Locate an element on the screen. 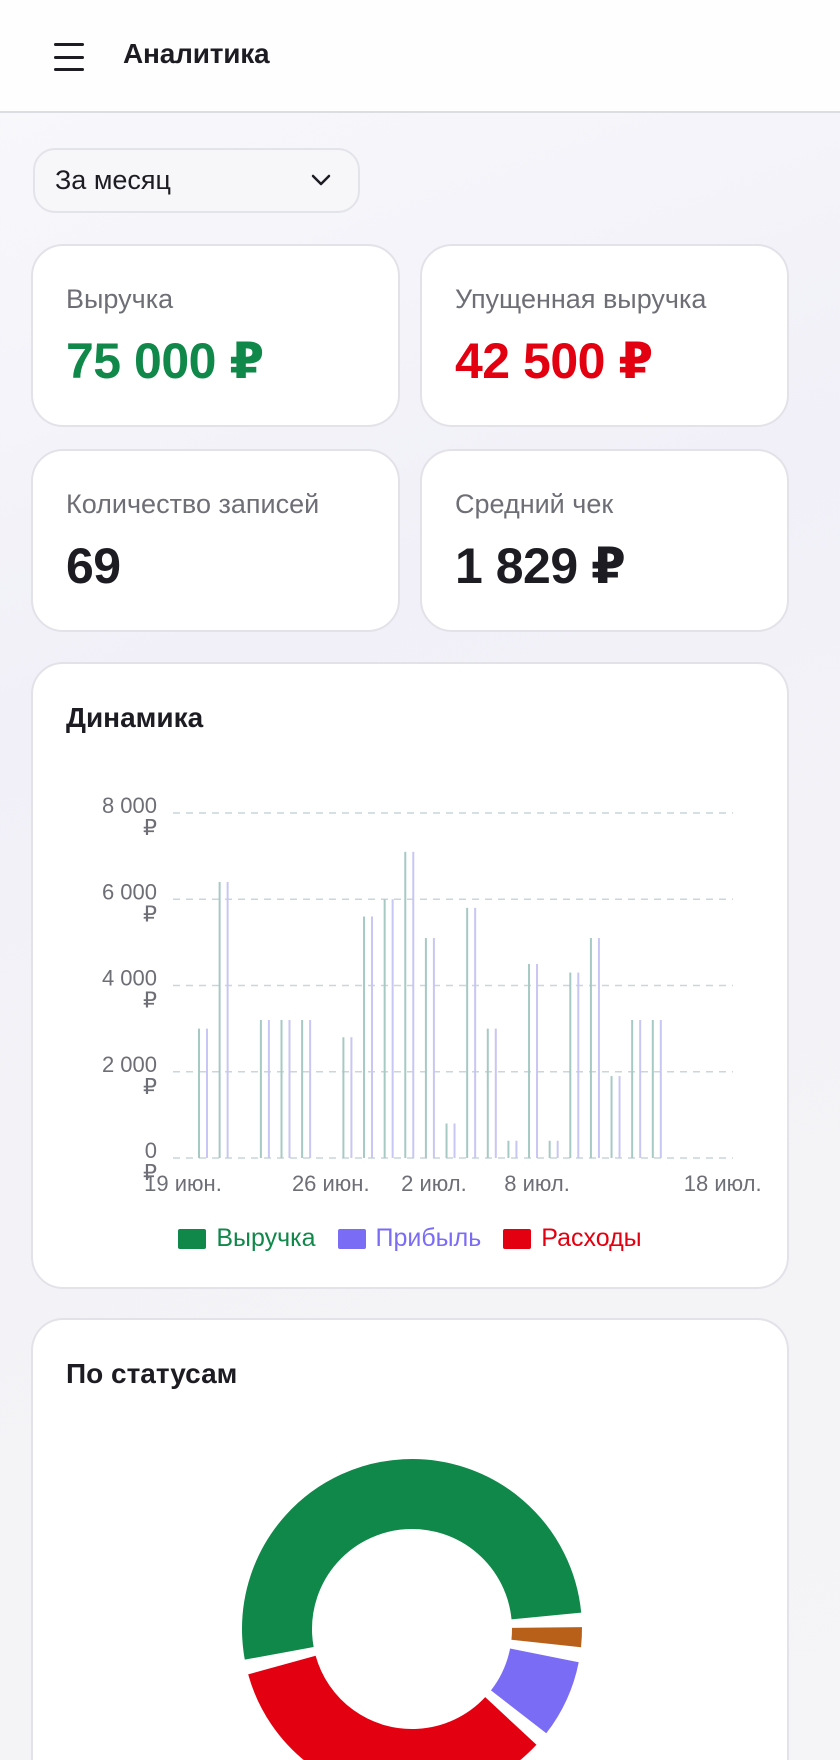 The width and height of the screenshot is (840, 1760). legend-label: Выручка is located at coordinates (266, 1238).